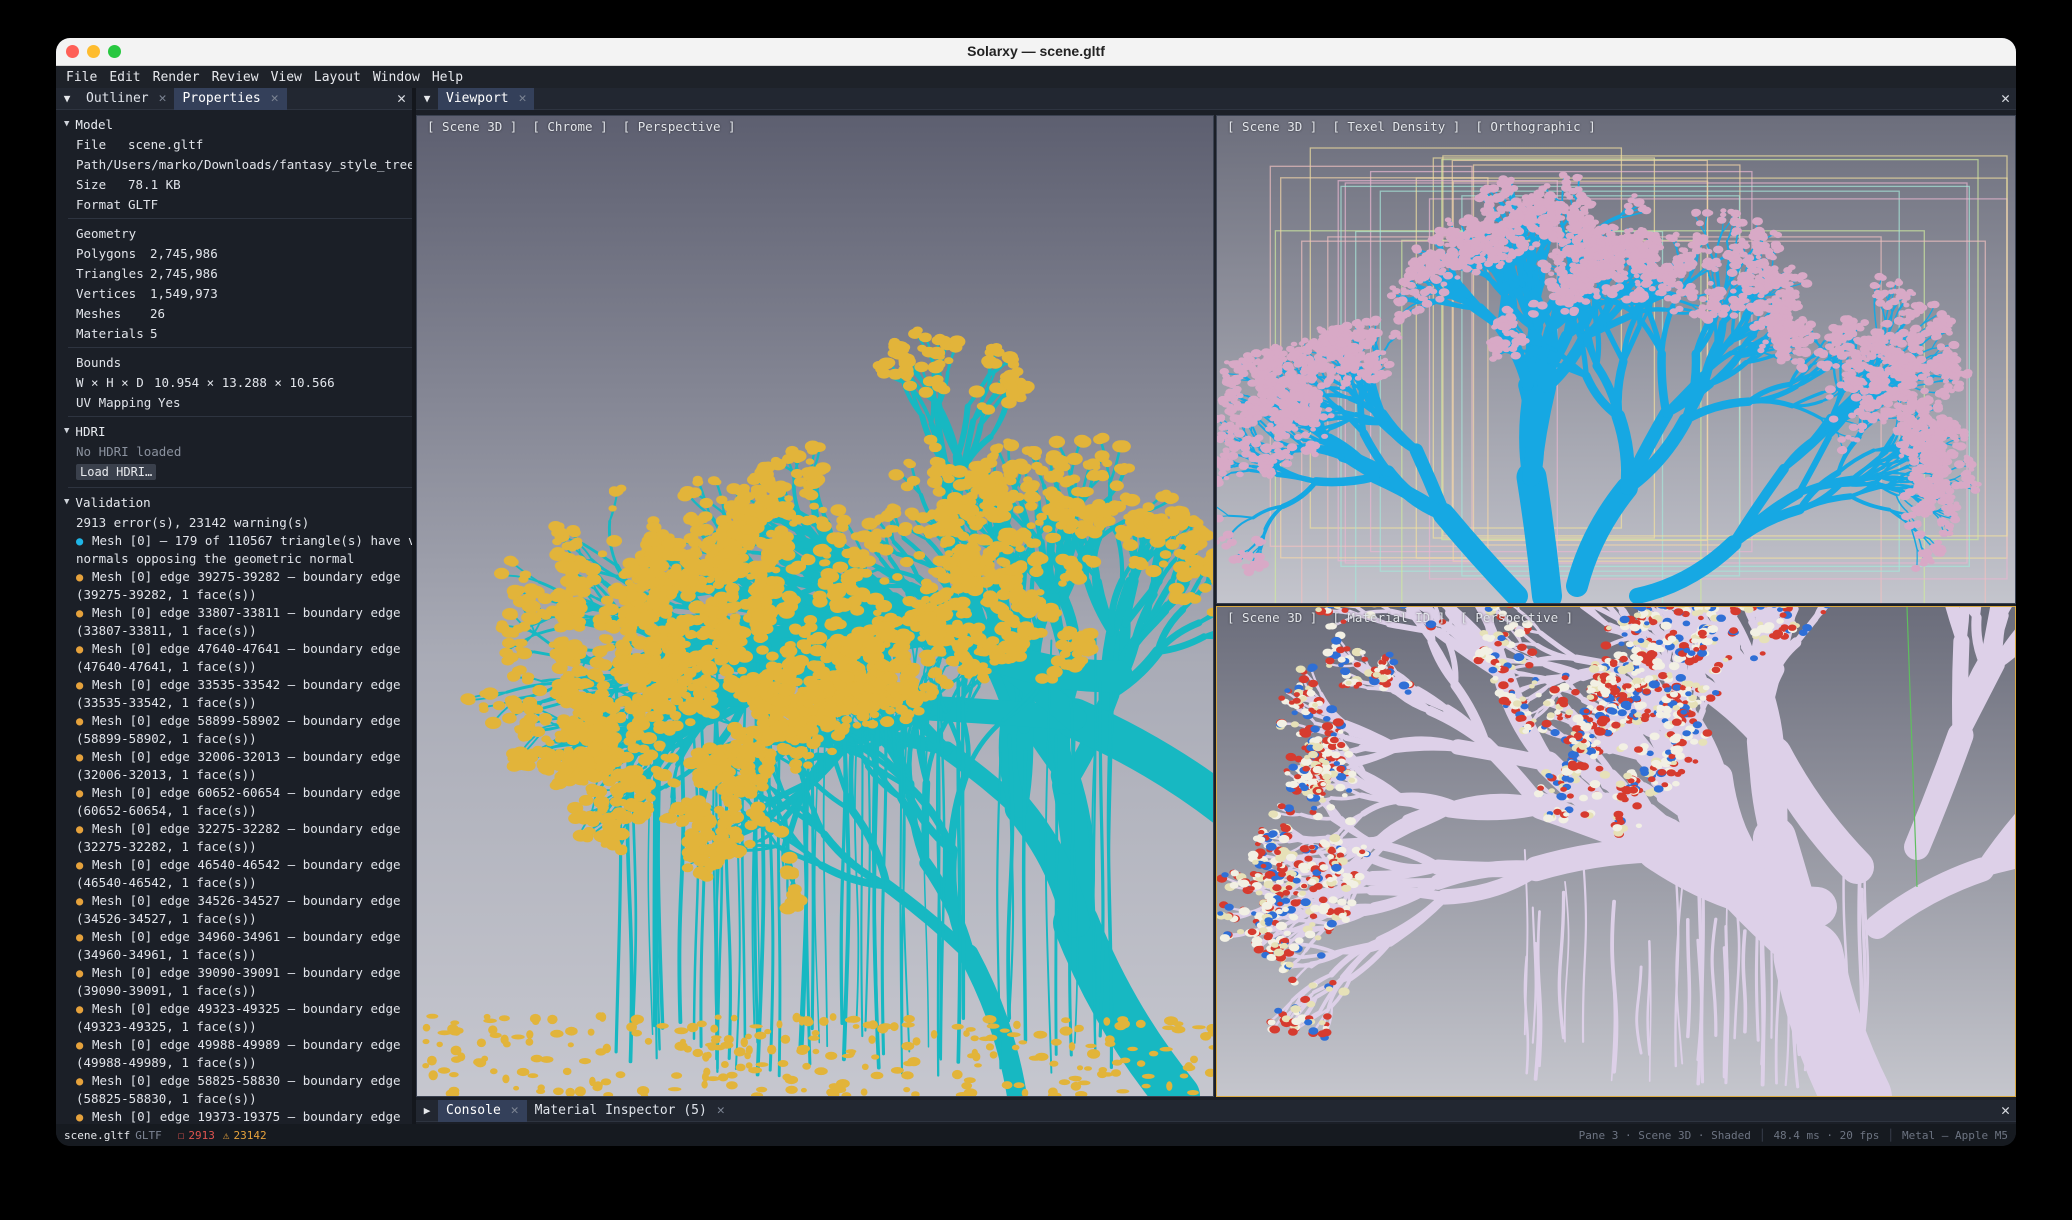  Describe the element at coordinates (401, 98) in the screenshot. I see `close-panel-icon: ✕` at that location.